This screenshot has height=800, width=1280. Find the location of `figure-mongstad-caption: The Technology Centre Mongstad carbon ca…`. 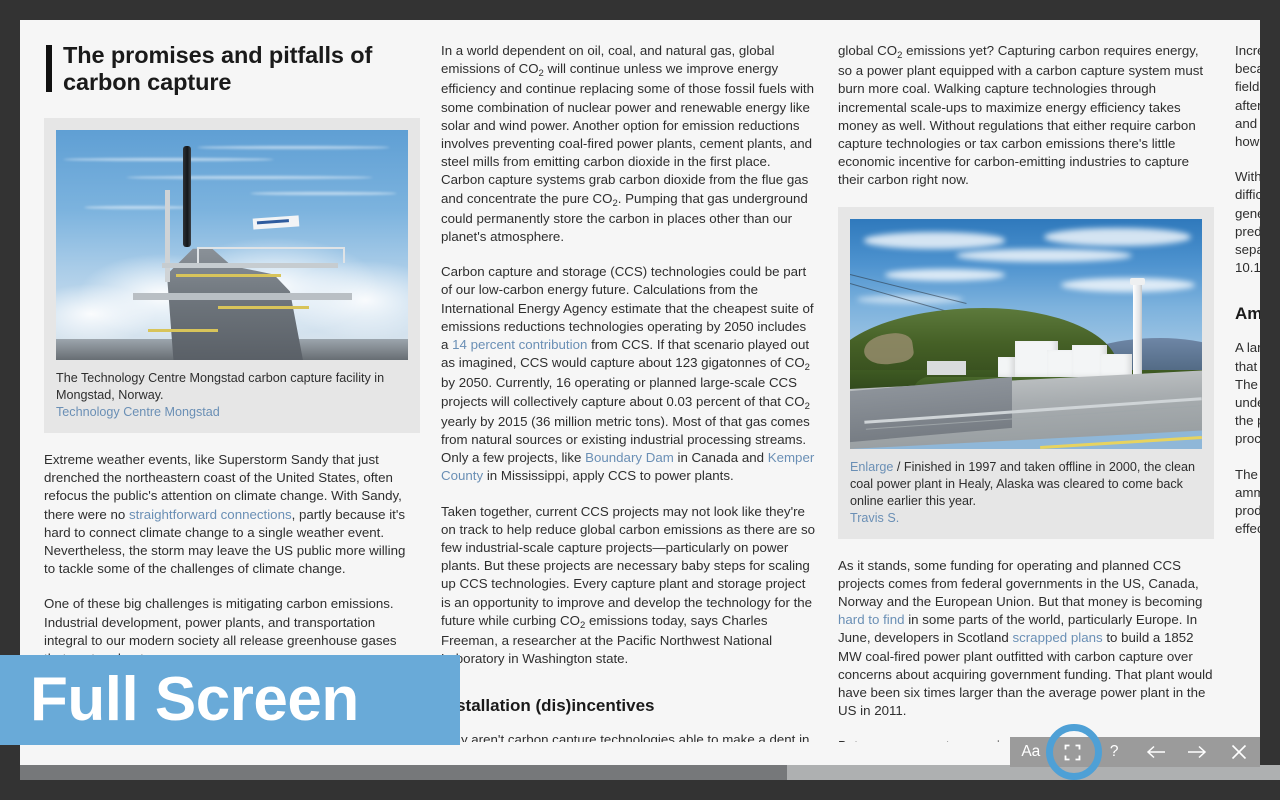

figure-mongstad-caption: The Technology Centre Mongstad carbon ca… is located at coordinates (232, 390).